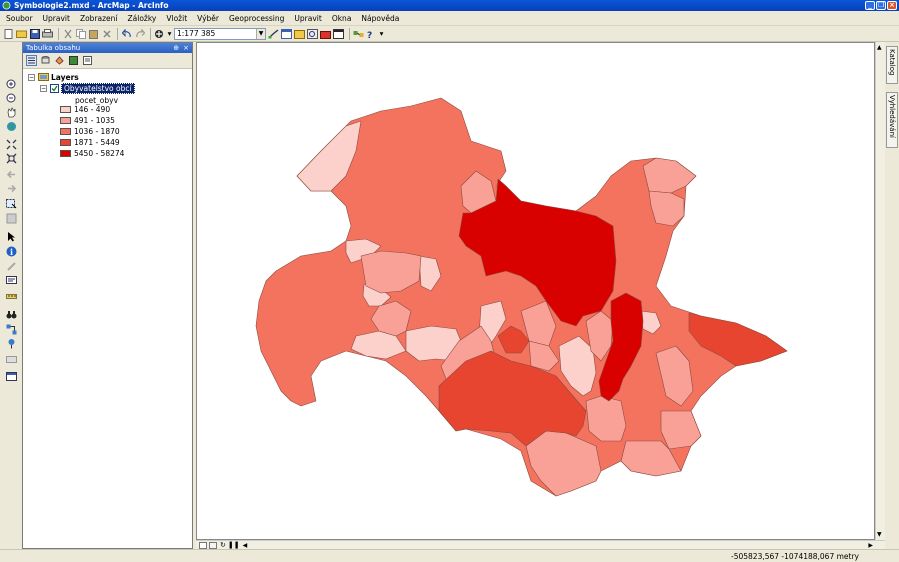 The image size is (899, 562). I want to click on editor-toolbar-icon, so click(273, 33).